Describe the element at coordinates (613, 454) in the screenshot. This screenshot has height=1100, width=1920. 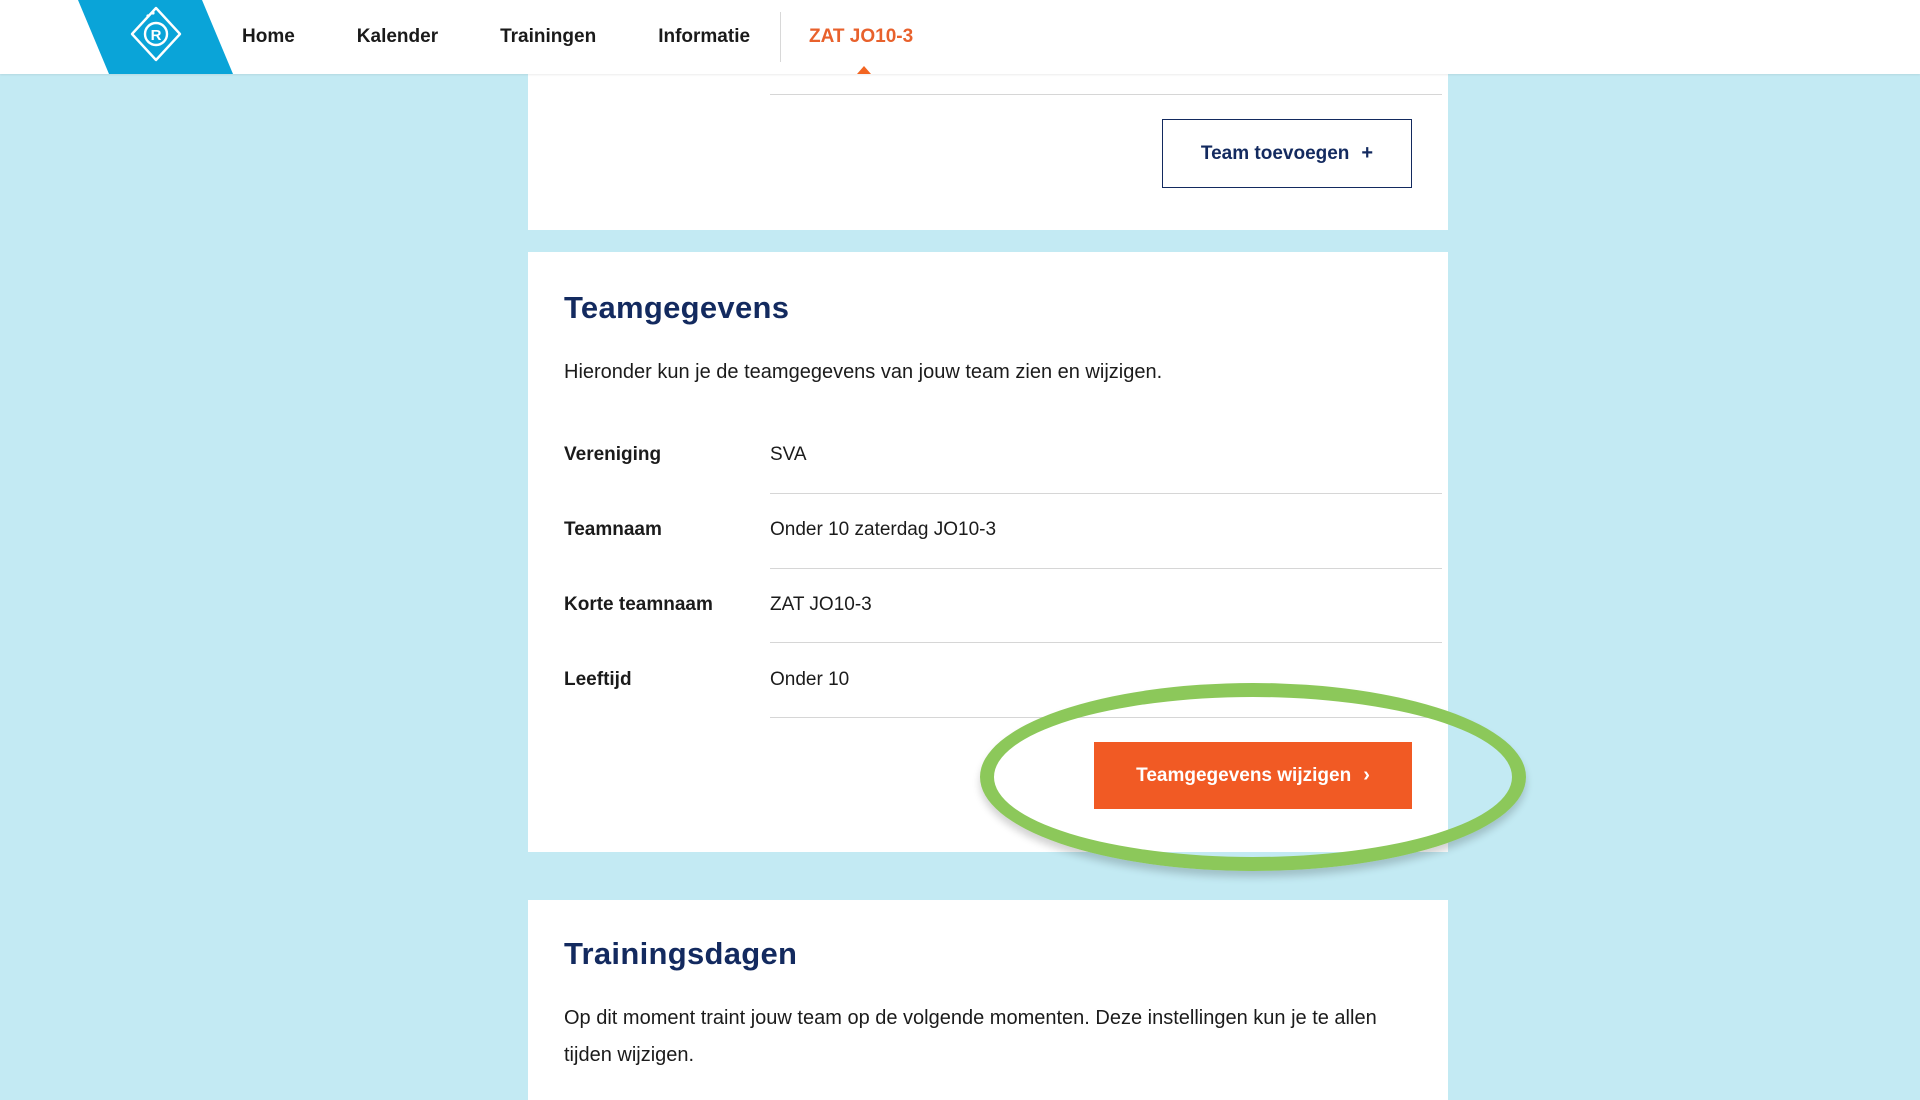
I see `vereniging-label: Vereniging` at that location.